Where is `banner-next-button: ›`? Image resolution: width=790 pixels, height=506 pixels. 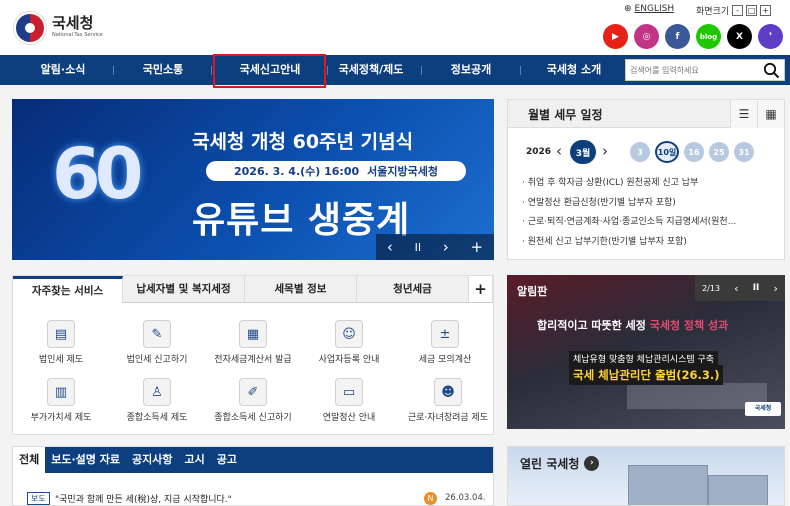 banner-next-button: › is located at coordinates (446, 247).